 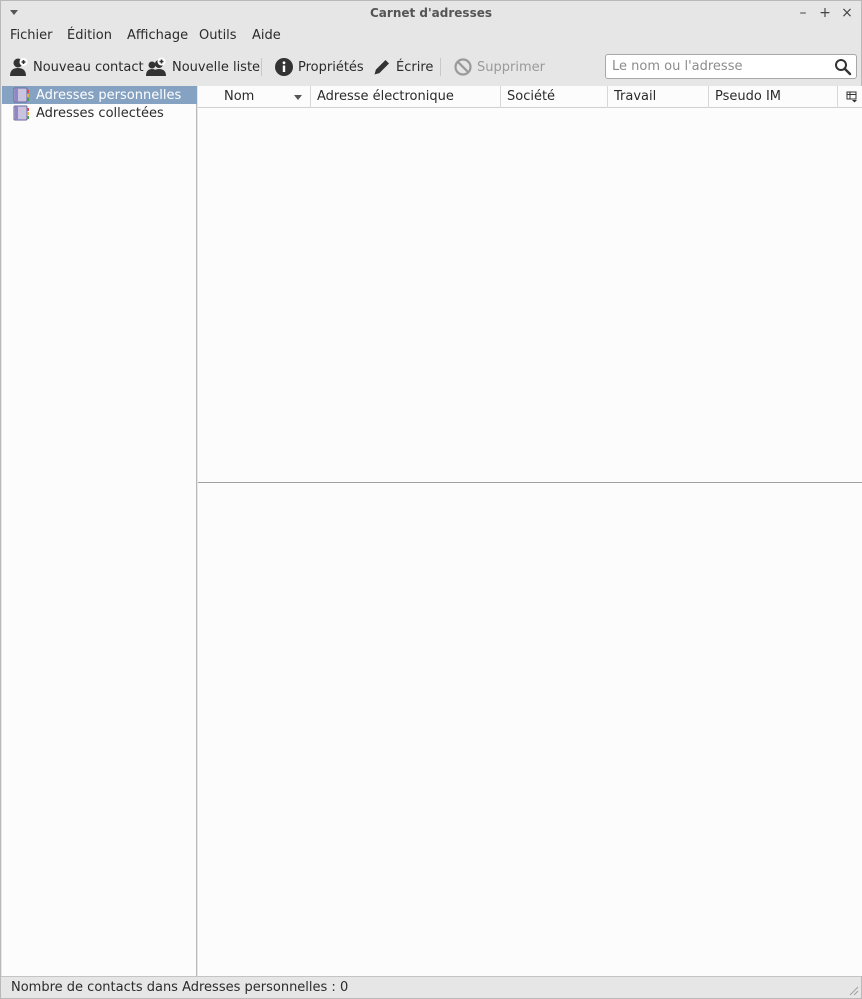 I want to click on menu-fichier: Fichier, so click(x=31, y=35).